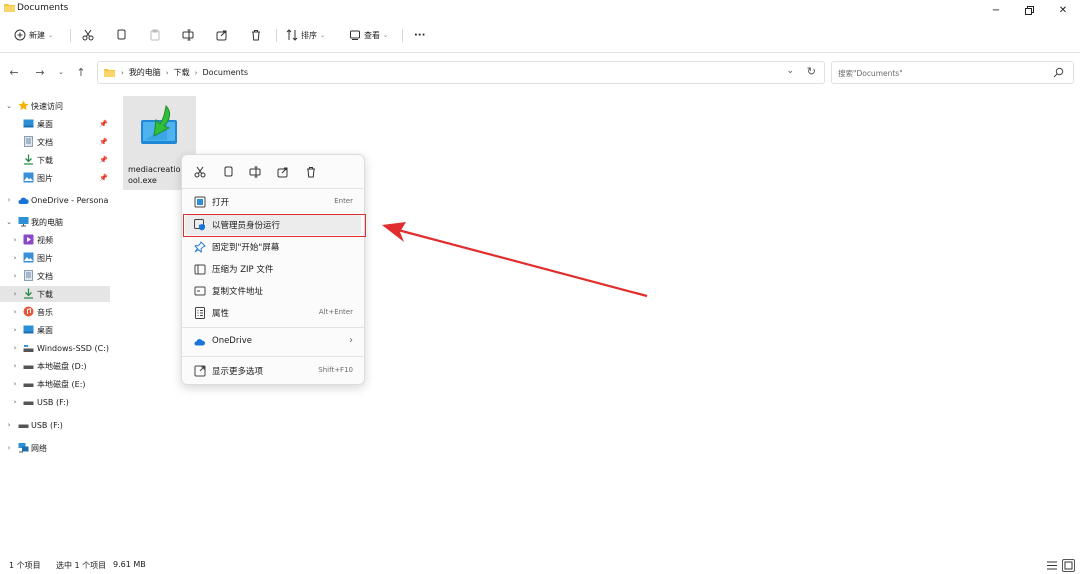 The image size is (1080, 574). Describe the element at coordinates (55, 384) in the screenshot. I see `sidebar-item-drive-e: › 本地磁盘 (E:)` at that location.